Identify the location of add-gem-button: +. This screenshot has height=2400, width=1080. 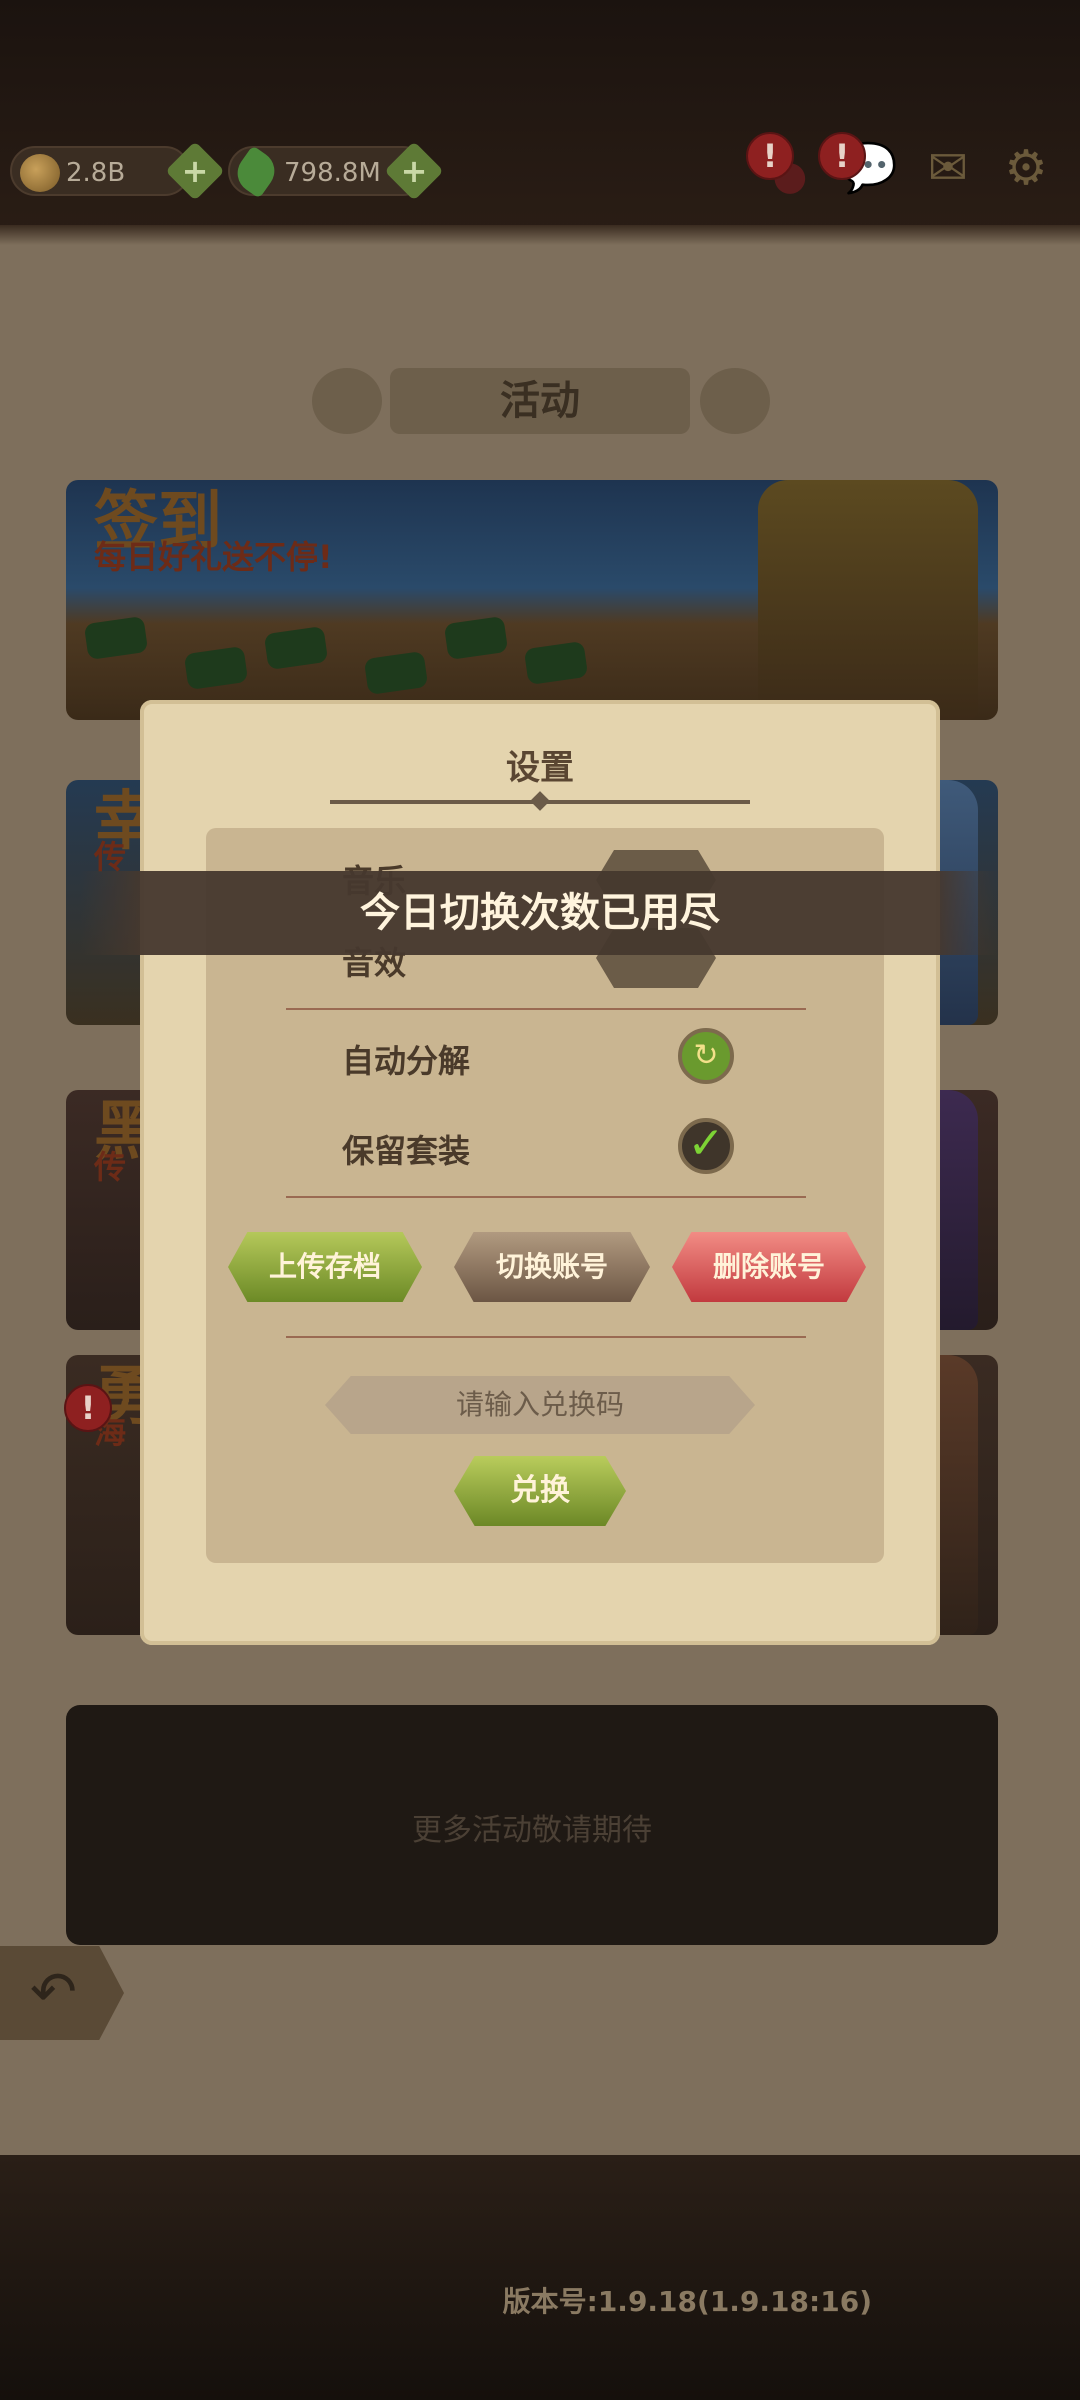
(414, 171).